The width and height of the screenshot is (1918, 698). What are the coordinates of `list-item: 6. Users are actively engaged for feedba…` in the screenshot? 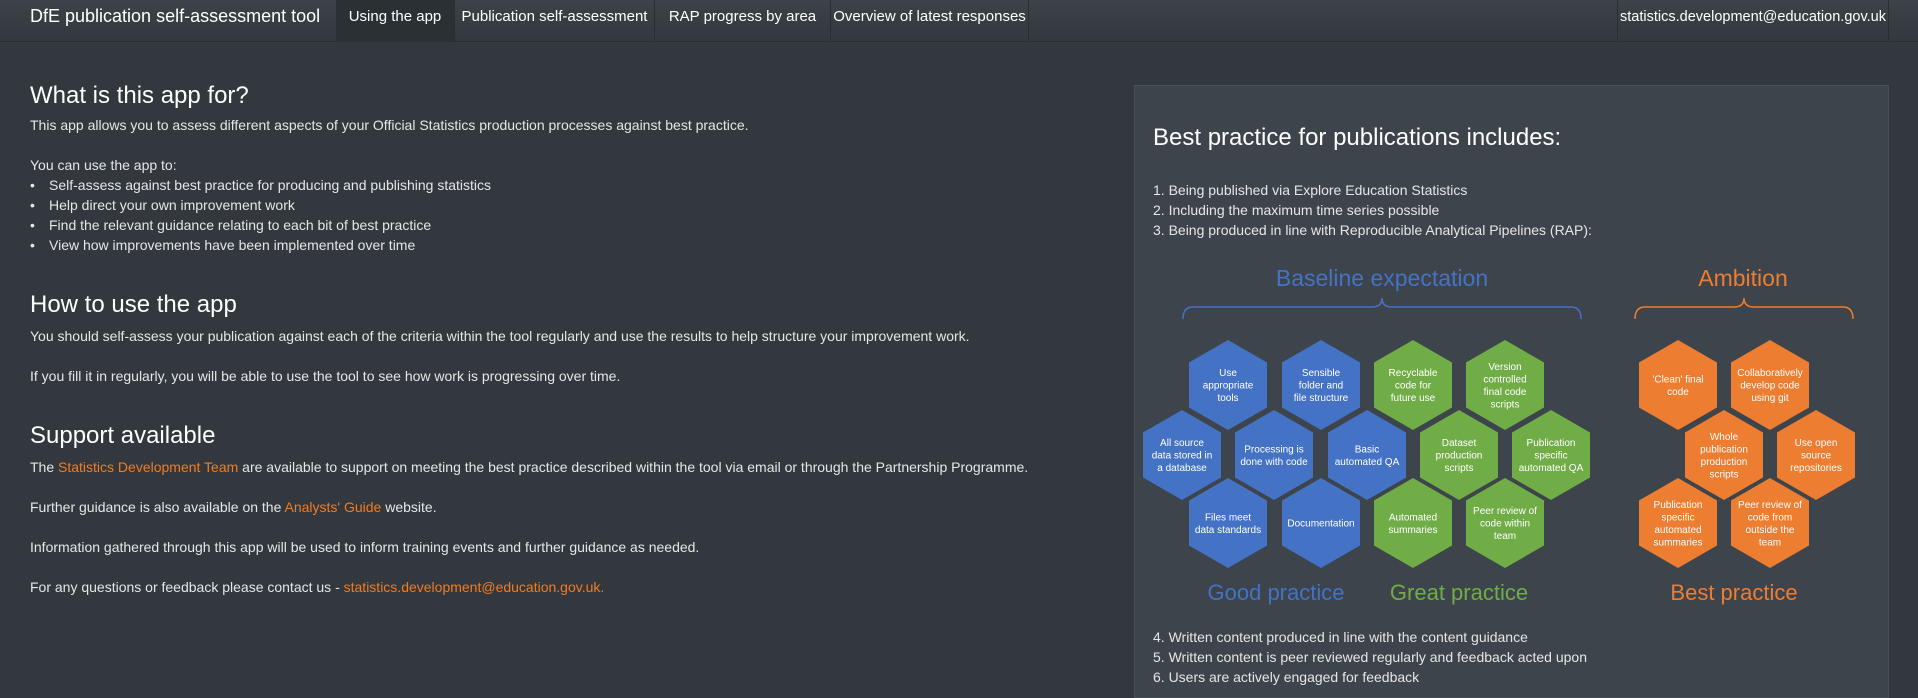 It's located at (1286, 677).